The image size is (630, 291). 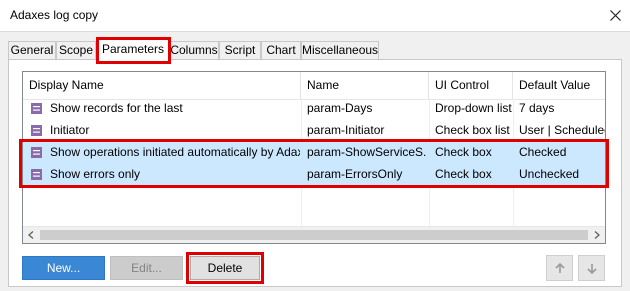 I want to click on tab-columns: Columns, so click(x=194, y=50).